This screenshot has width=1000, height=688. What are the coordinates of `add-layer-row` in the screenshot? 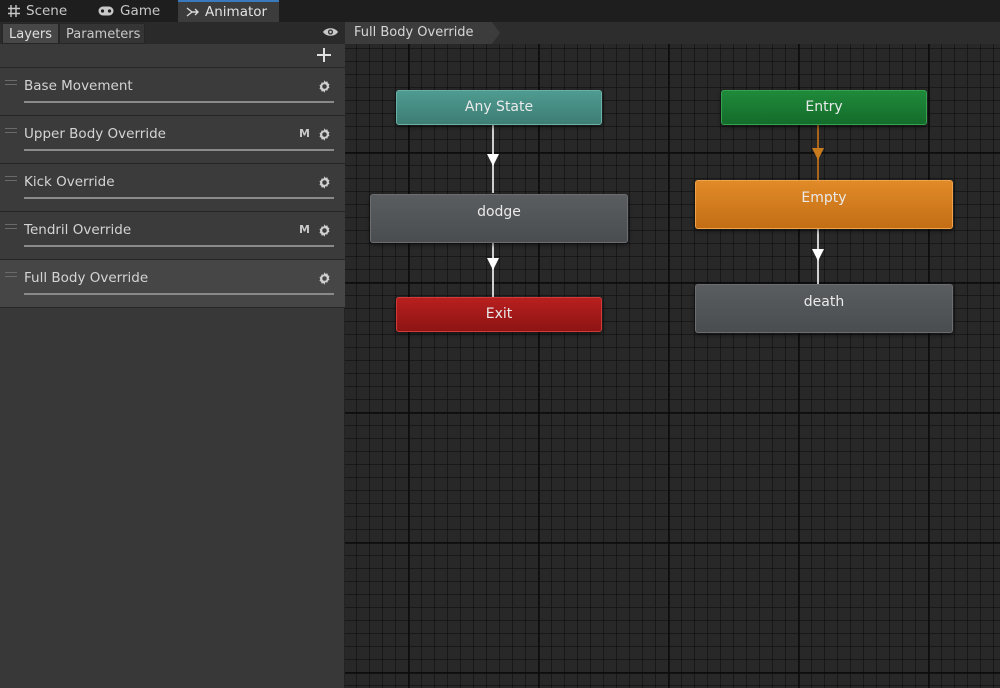 It's located at (172, 56).